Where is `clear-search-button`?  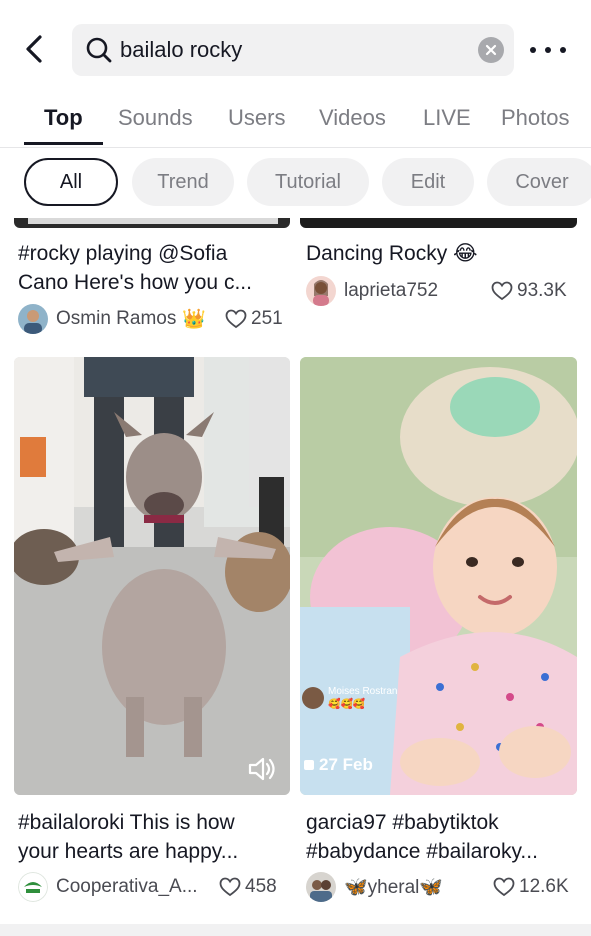 clear-search-button is located at coordinates (491, 50).